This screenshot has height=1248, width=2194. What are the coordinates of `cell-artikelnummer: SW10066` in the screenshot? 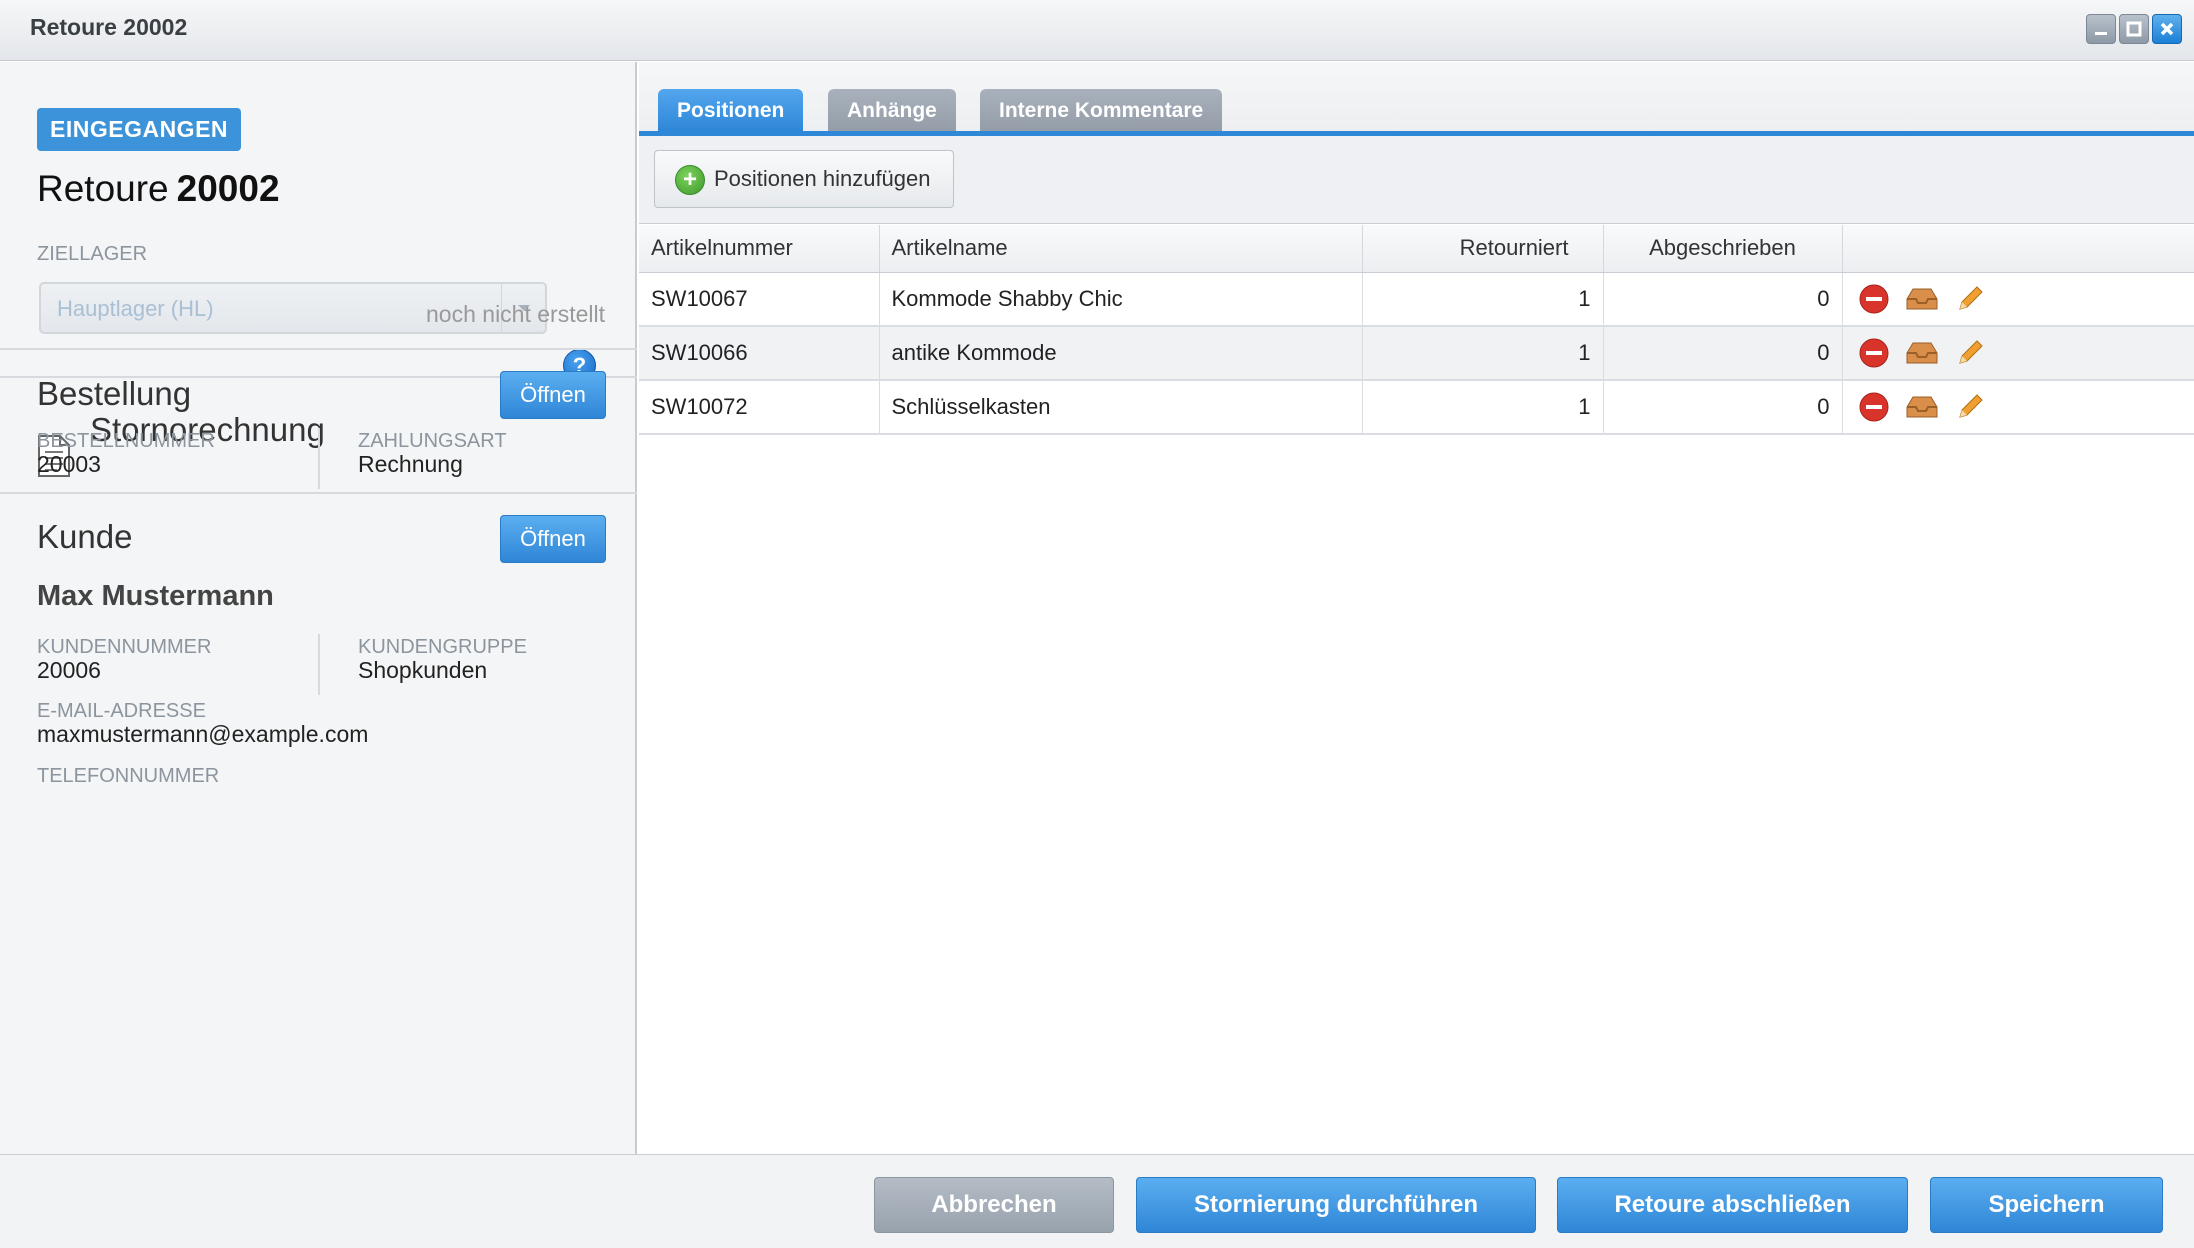 It's located at (759, 353).